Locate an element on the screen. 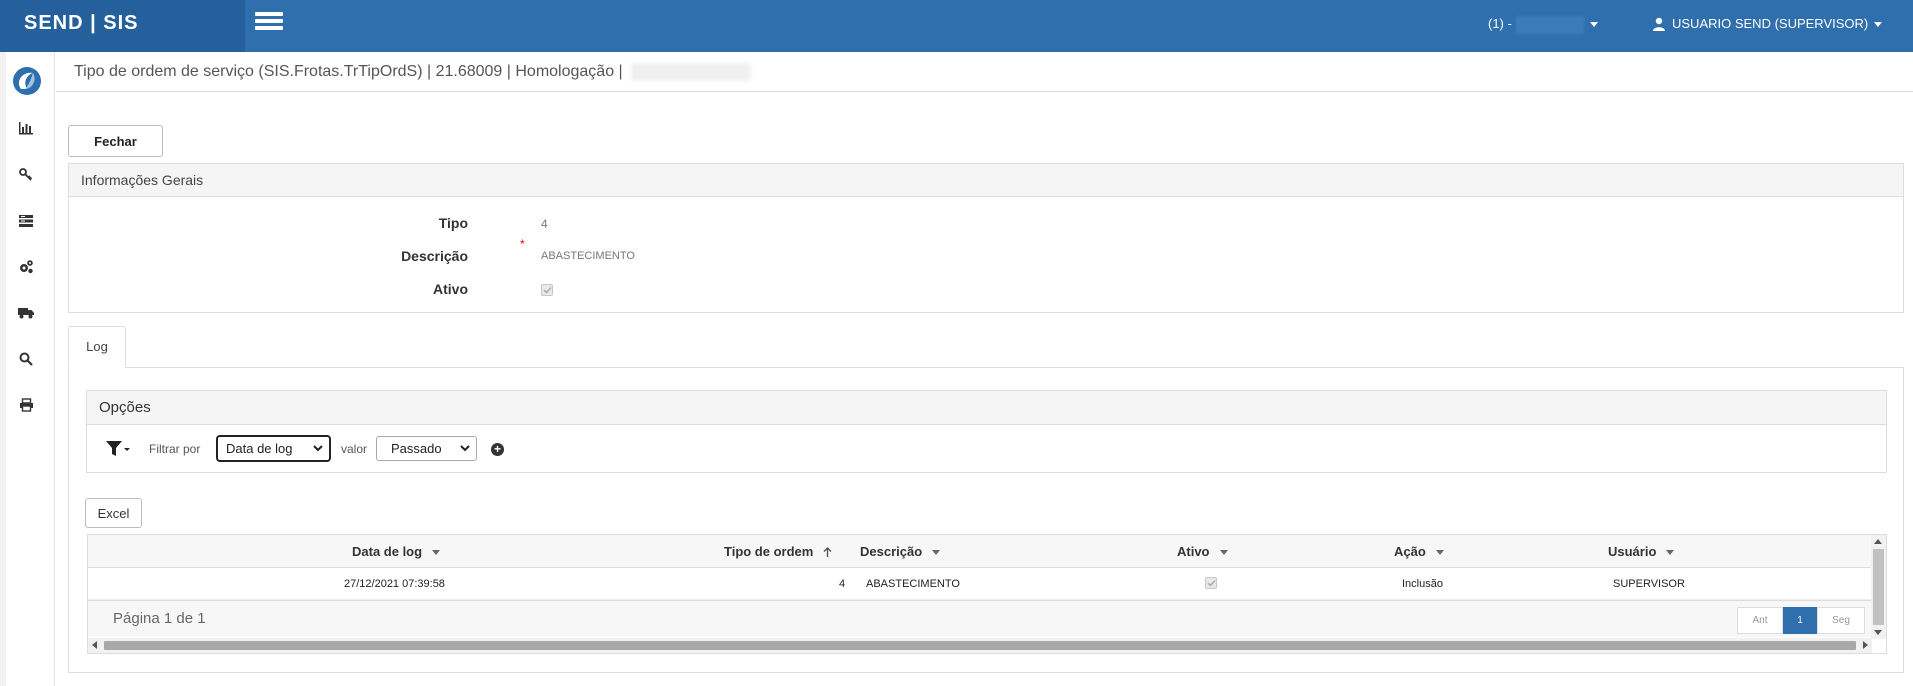  options-heading: Opções is located at coordinates (986, 408).